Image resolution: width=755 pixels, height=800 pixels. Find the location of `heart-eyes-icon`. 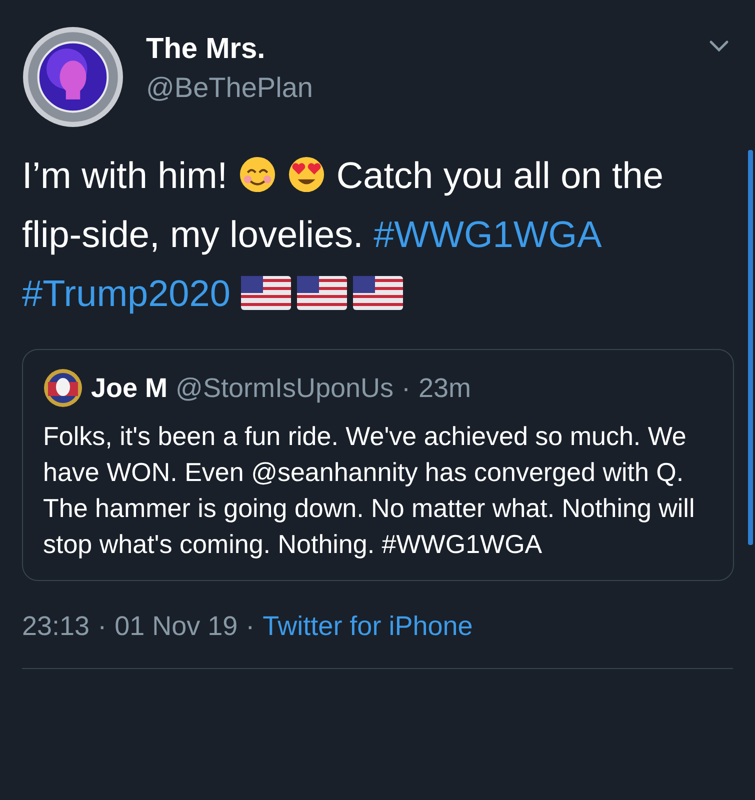

heart-eyes-icon is located at coordinates (306, 174).